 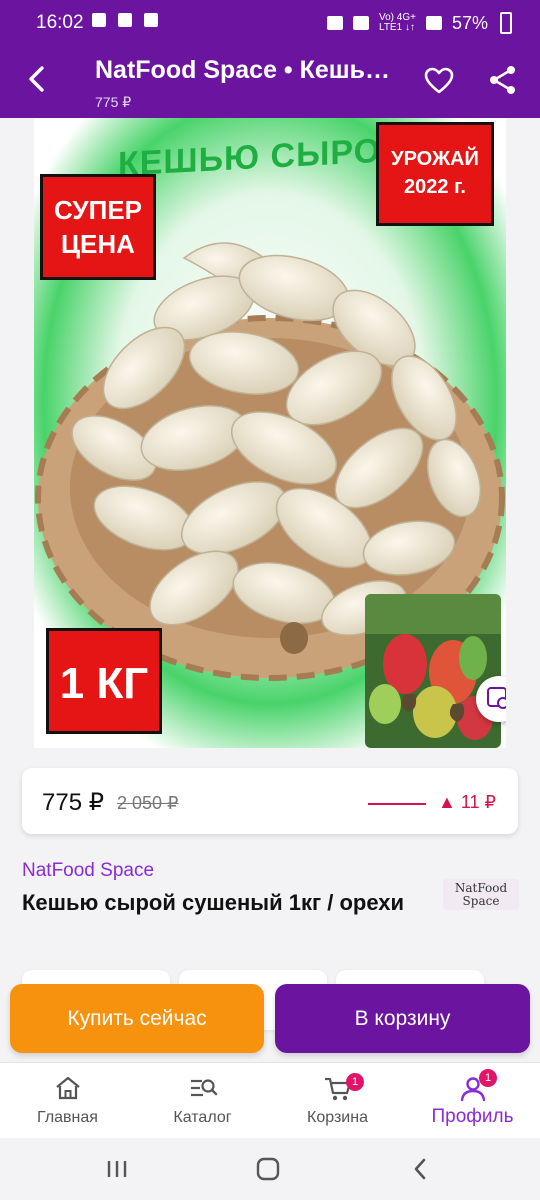 I want to click on product-name: Кешью сырой сушеный 1кг / орехи, so click(x=213, y=902).